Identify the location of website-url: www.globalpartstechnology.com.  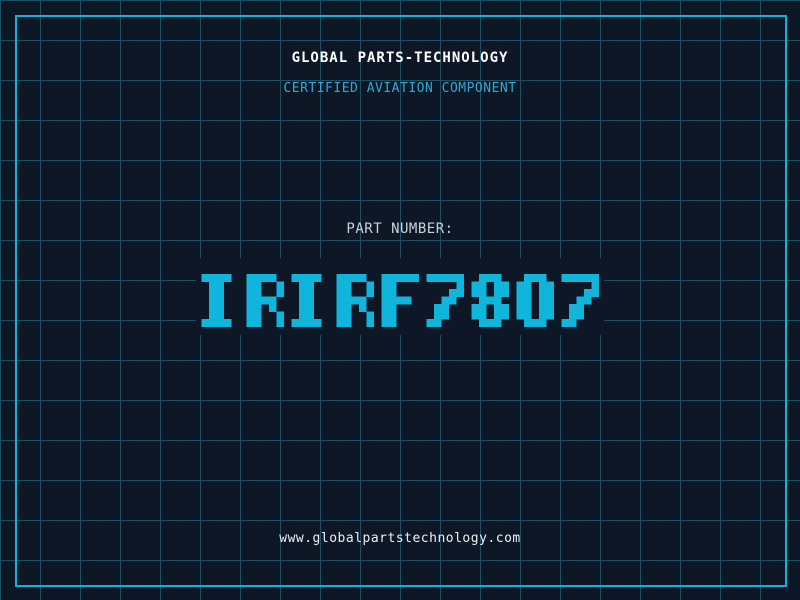
(400, 538).